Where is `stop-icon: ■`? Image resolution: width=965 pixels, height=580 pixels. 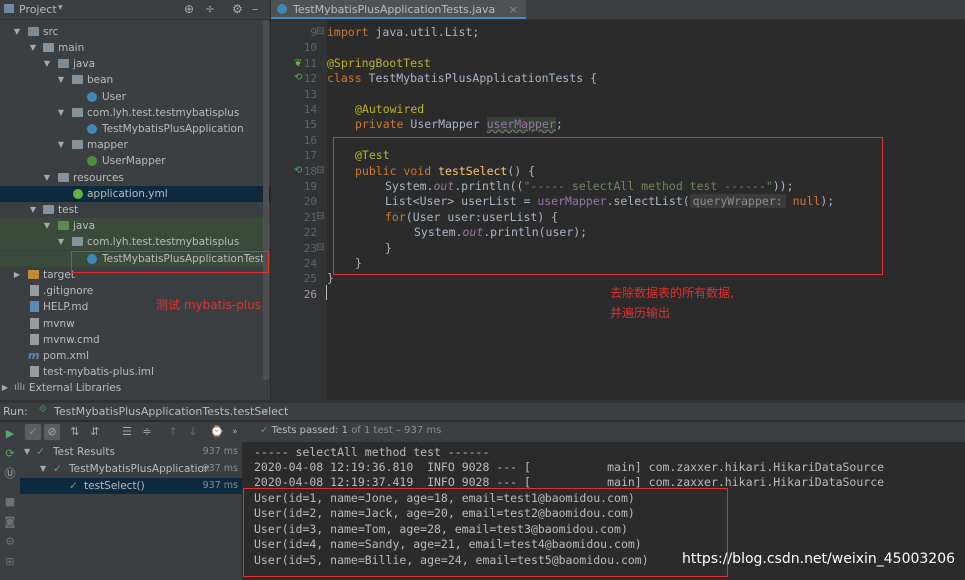 stop-icon: ■ is located at coordinates (10, 502).